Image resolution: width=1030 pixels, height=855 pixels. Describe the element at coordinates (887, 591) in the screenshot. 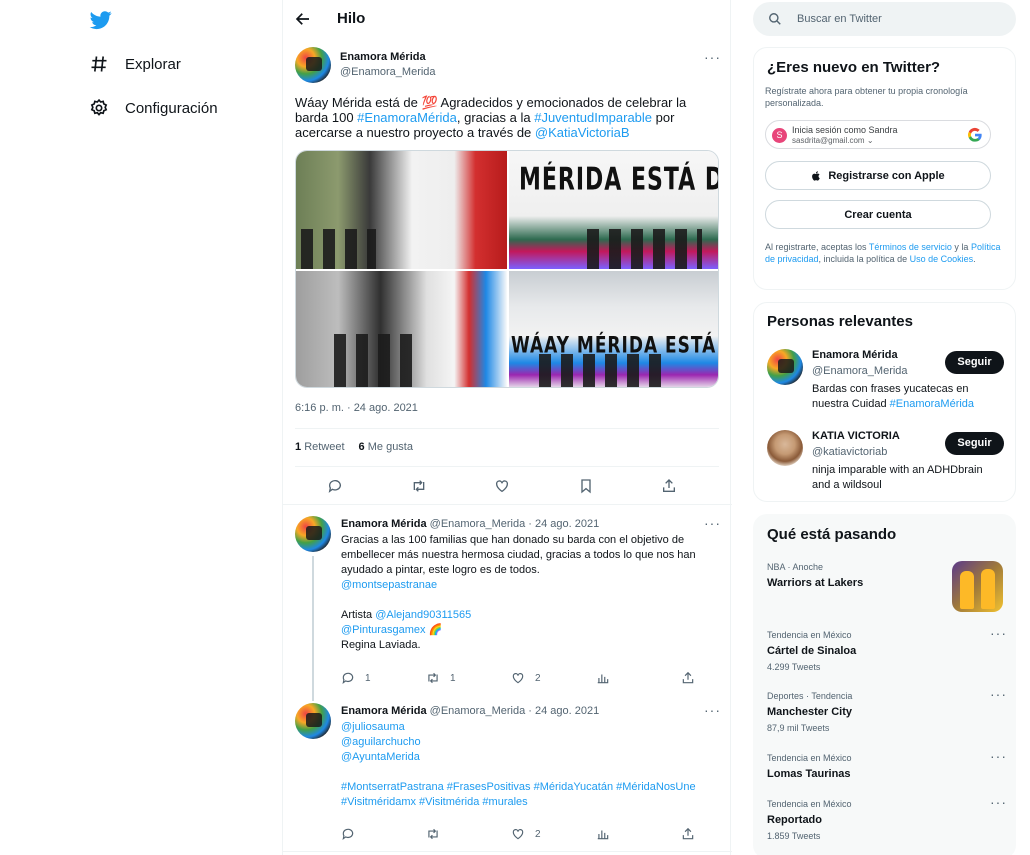

I see `trend-item: NBA · Anoche Warriors at Lakers` at that location.